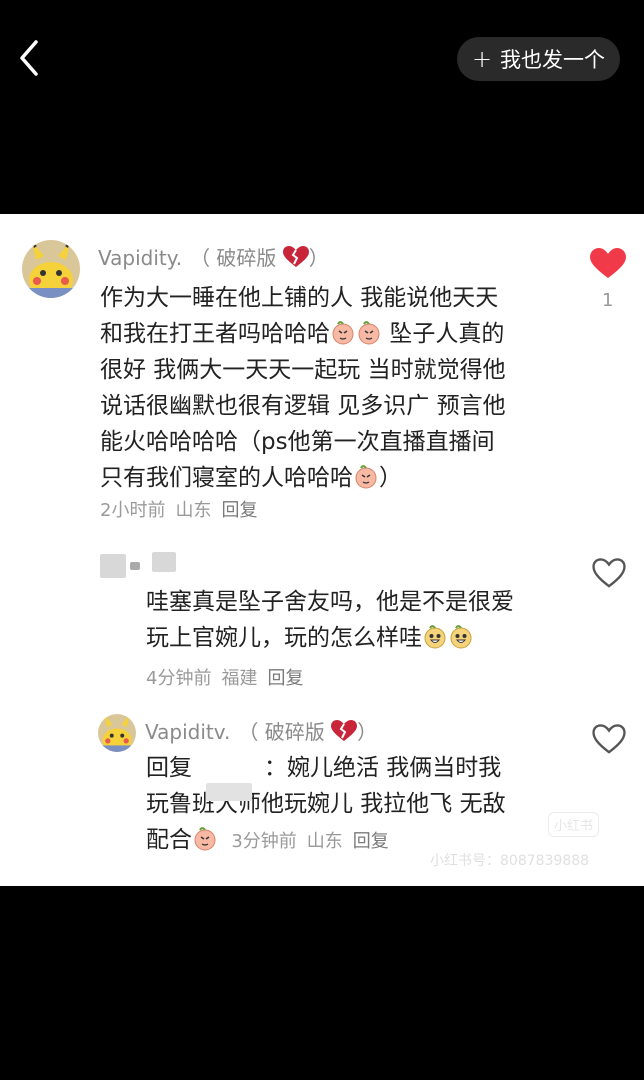  I want to click on text-line: 玩鲁班大师他玩婉儿 我拉他飞 无敌, so click(326, 804).